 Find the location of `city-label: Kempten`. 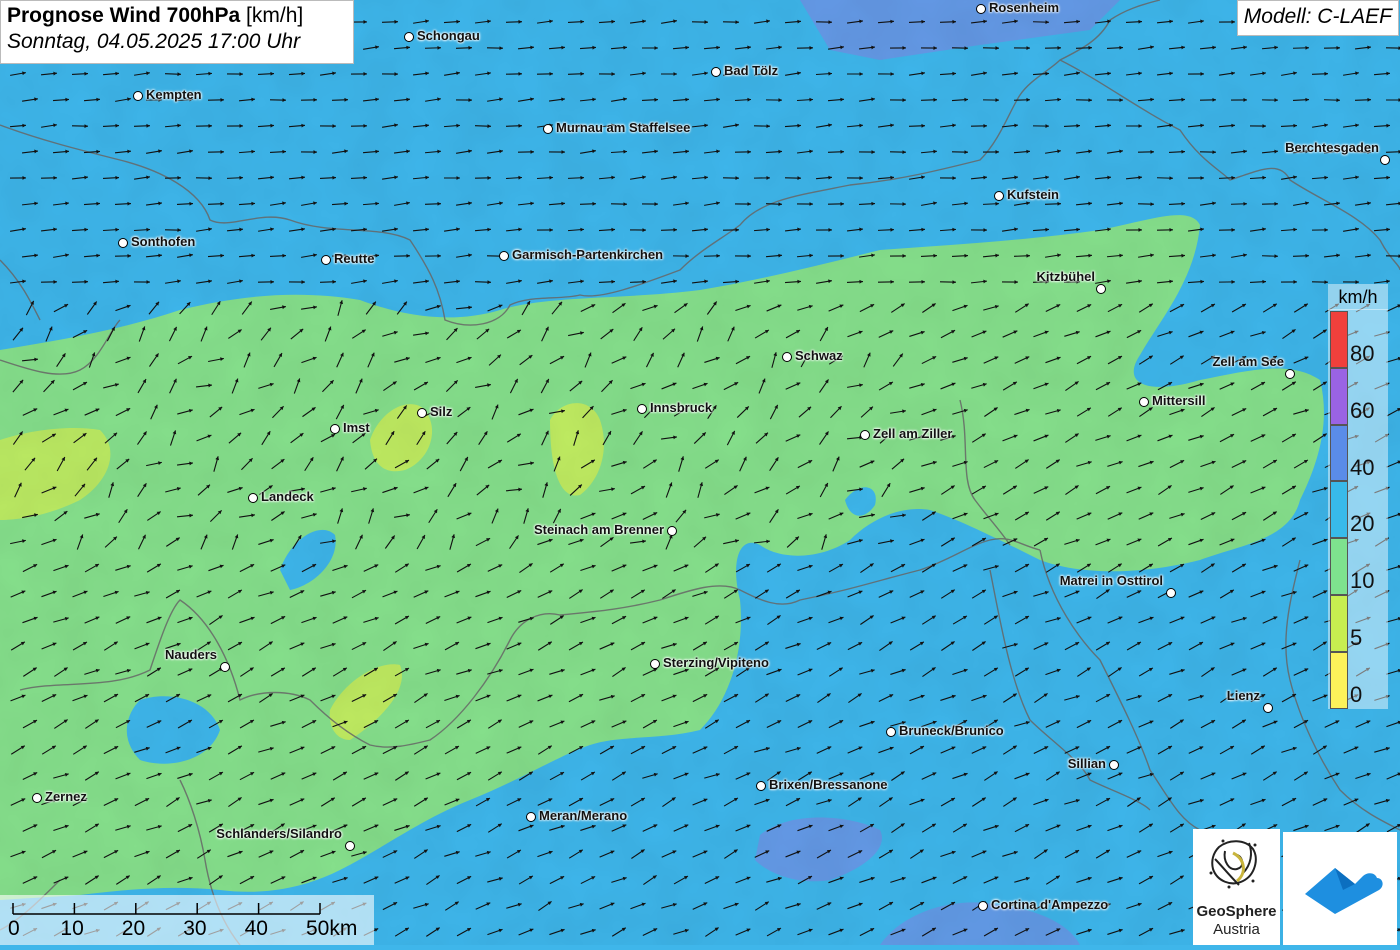

city-label: Kempten is located at coordinates (174, 94).